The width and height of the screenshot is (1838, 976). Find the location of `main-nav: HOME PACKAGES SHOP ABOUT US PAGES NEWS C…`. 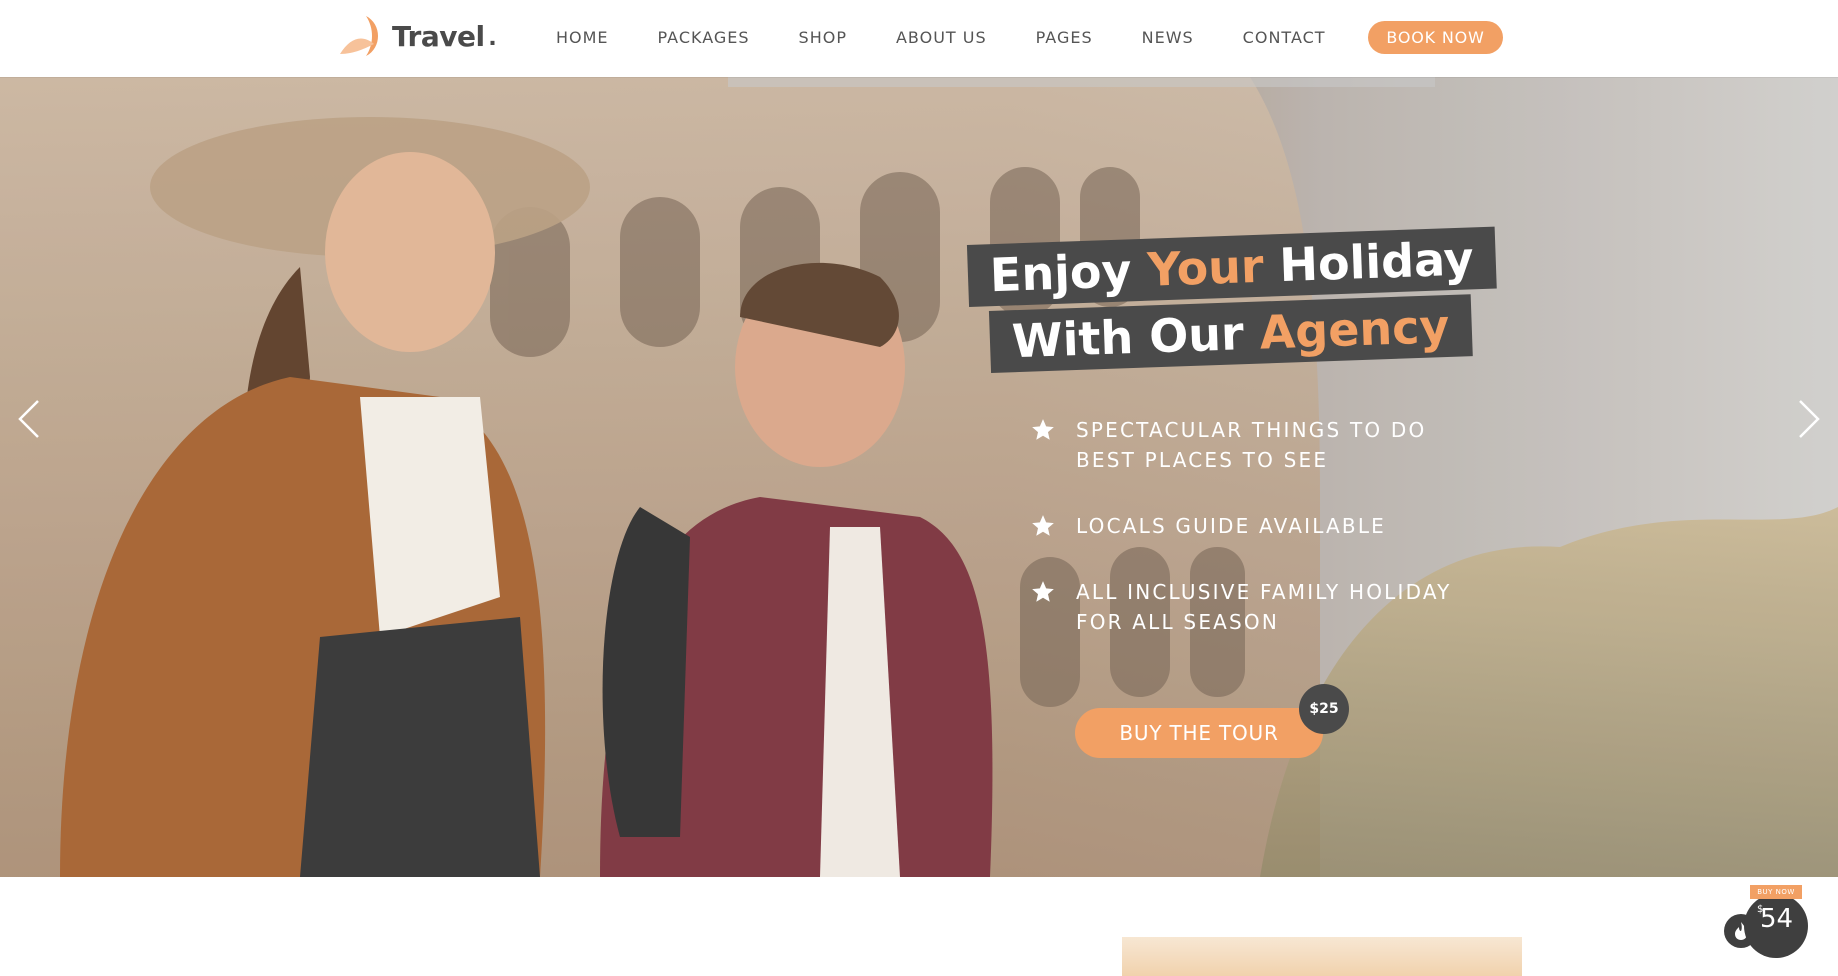

main-nav: HOME PACKAGES SHOP ABOUT US PAGES NEWS C… is located at coordinates (965, 37).